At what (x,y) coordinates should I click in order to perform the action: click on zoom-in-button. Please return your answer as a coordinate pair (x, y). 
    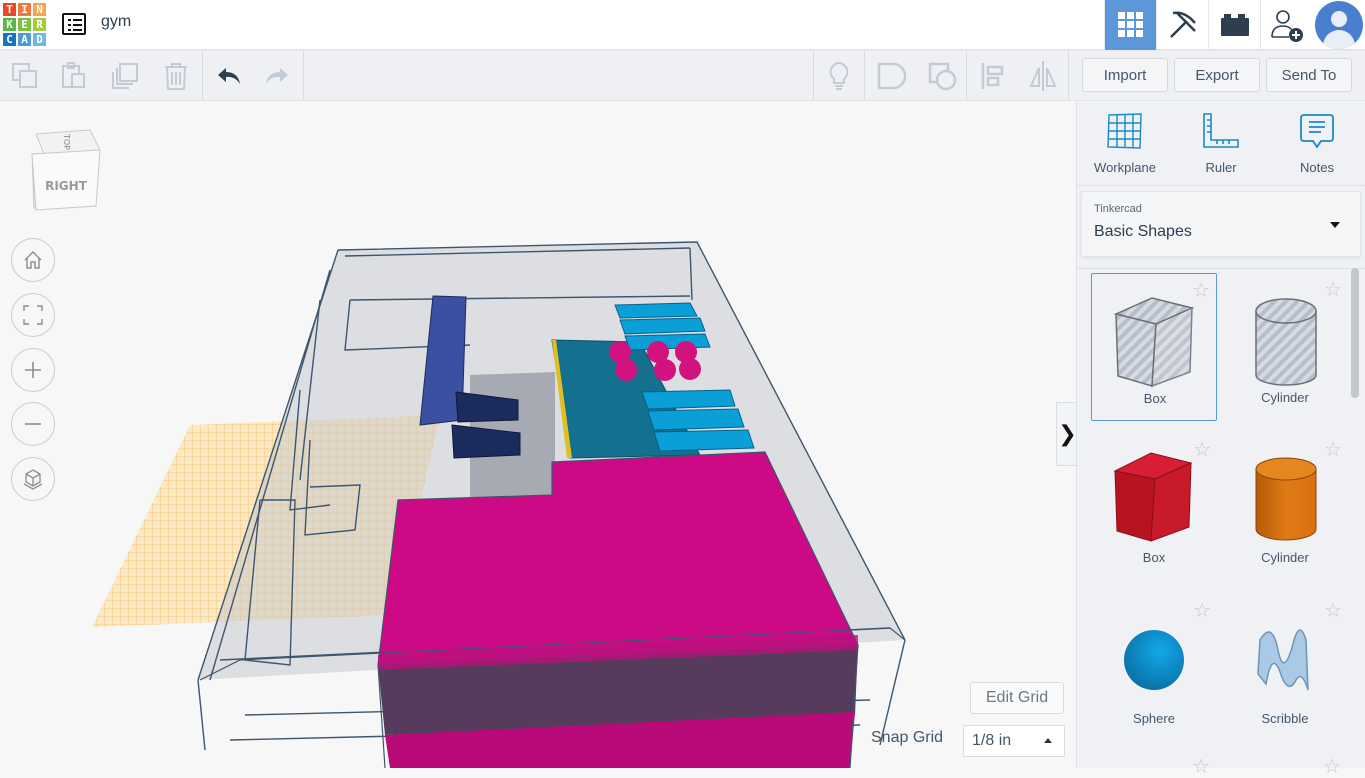
    Looking at the image, I should click on (33, 370).